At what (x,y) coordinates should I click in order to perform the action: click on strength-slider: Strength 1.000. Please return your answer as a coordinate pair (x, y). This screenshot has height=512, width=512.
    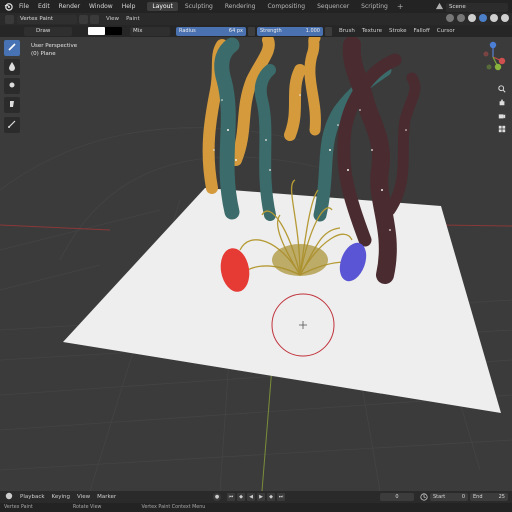
    Looking at the image, I should click on (290, 31).